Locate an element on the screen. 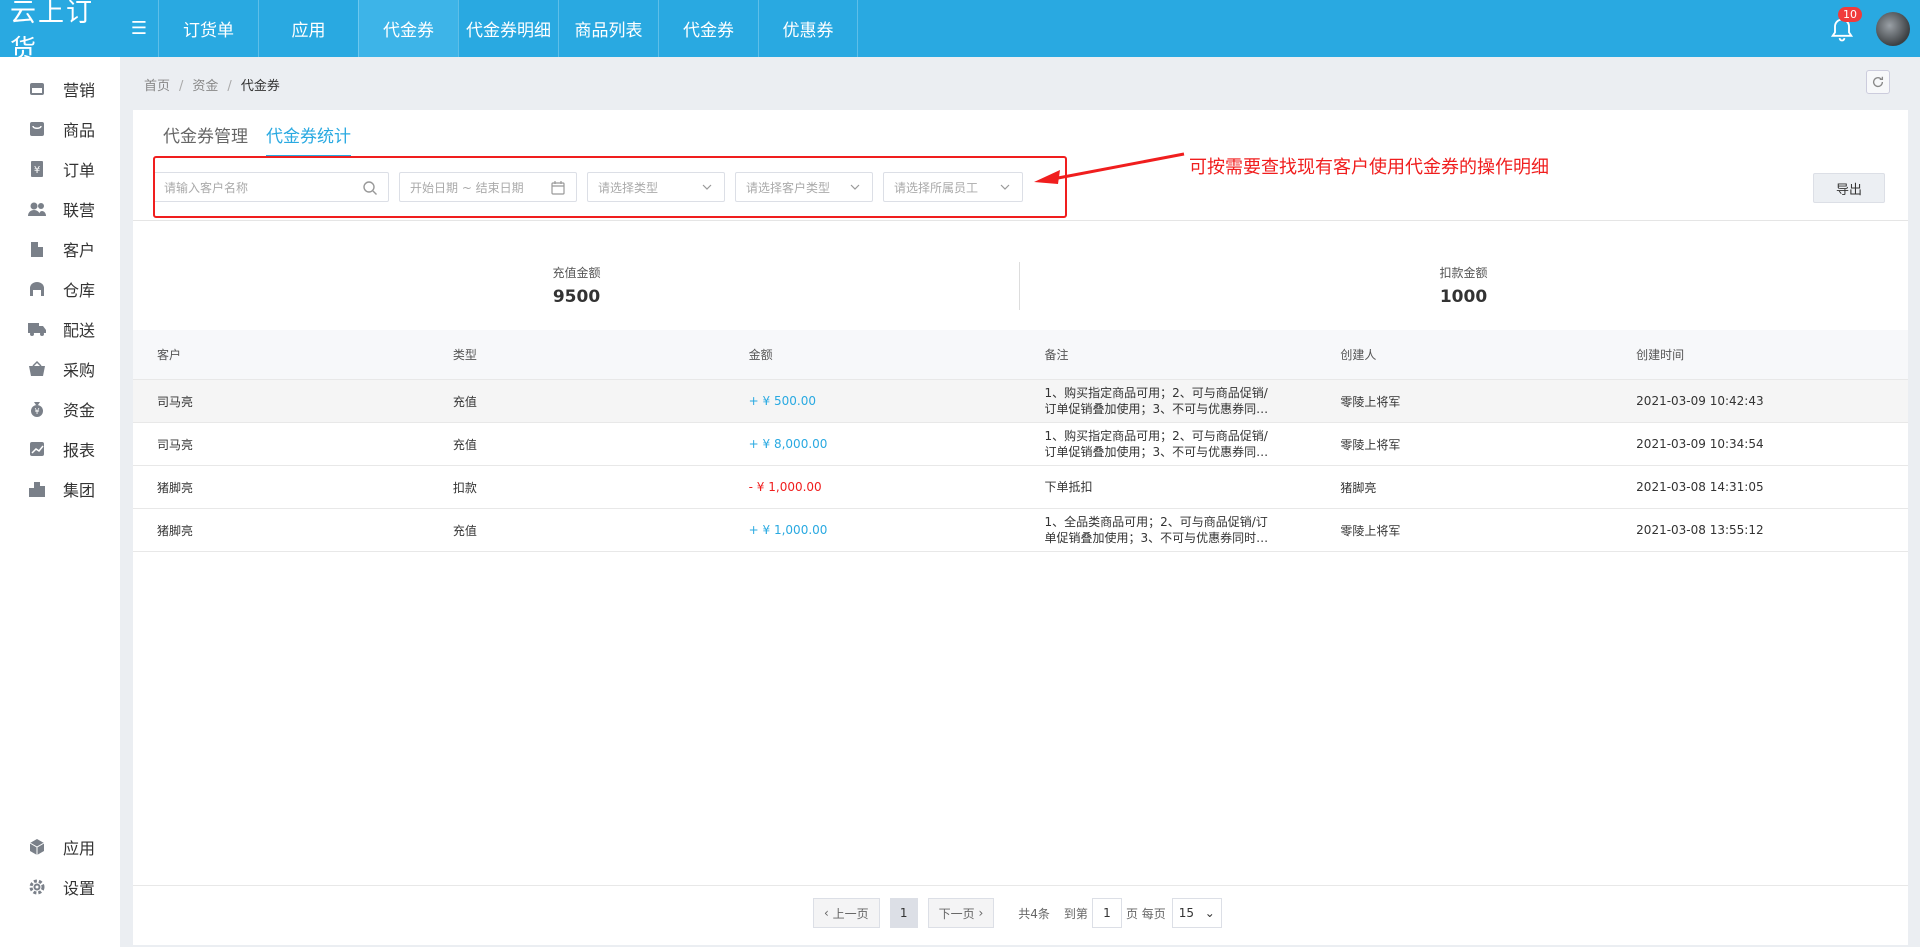  sidebar-item-label: 应用 is located at coordinates (79, 848).